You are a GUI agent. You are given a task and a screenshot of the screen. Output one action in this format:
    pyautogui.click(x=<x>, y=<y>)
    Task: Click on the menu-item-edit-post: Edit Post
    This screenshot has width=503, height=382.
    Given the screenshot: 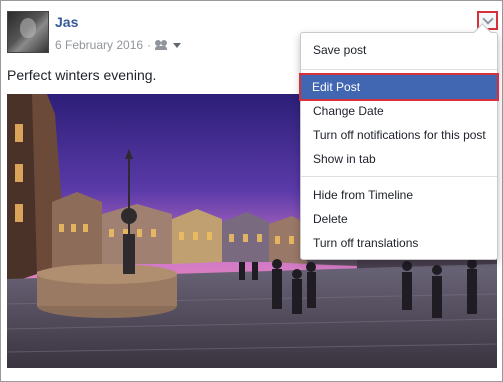 What is the action you would take?
    pyautogui.click(x=399, y=87)
    